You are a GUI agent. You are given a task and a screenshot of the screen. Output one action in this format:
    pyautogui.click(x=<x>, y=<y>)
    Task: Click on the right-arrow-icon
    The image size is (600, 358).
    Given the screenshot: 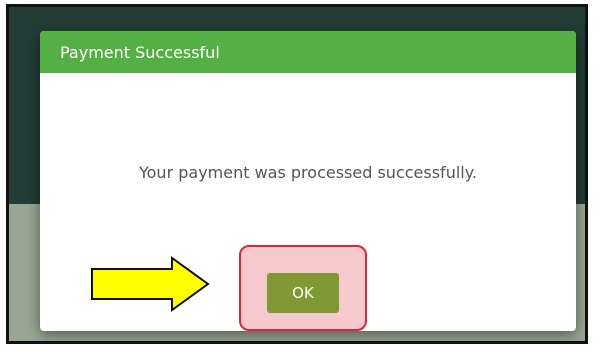 What is the action you would take?
    pyautogui.click(x=150, y=284)
    